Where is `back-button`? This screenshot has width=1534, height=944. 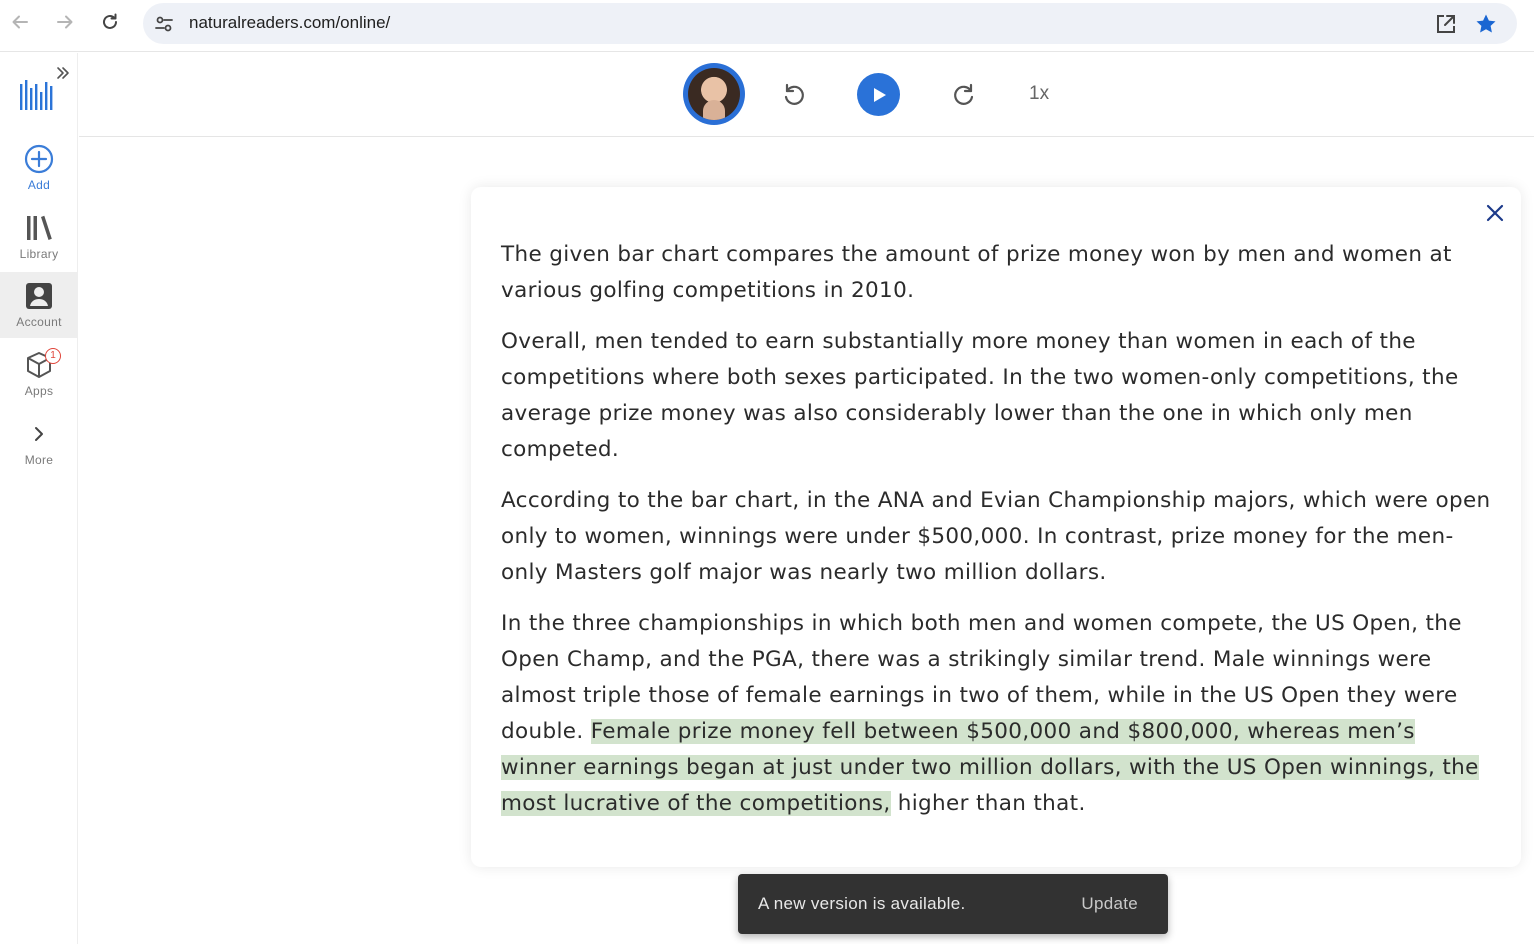 back-button is located at coordinates (20, 22).